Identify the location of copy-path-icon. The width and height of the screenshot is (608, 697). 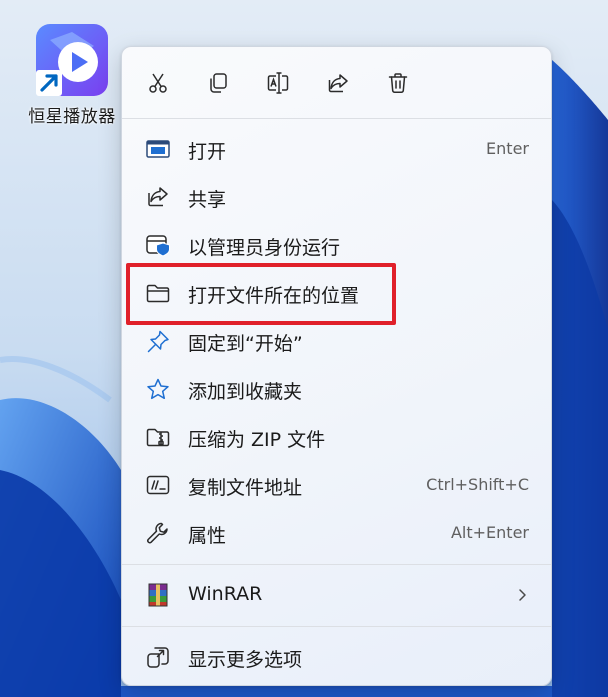
(158, 485).